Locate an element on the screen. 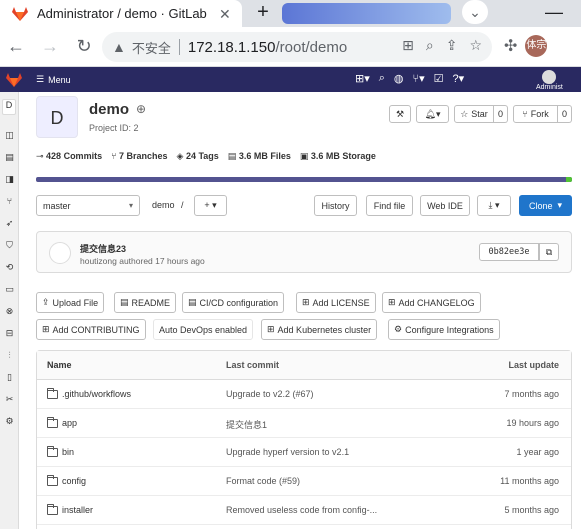 This screenshot has width=581, height=529. add-kubernetes-button: ⊞ Add Kubernetes cluster is located at coordinates (319, 329).